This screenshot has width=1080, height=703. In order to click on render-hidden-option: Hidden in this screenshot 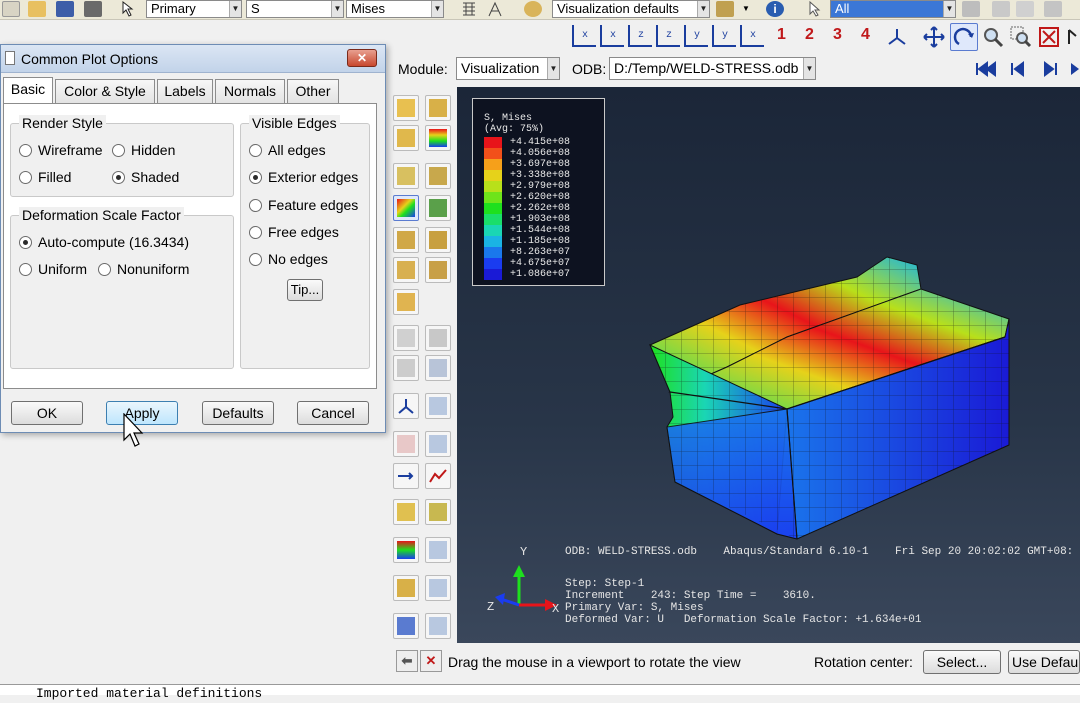, I will do `click(143, 150)`.